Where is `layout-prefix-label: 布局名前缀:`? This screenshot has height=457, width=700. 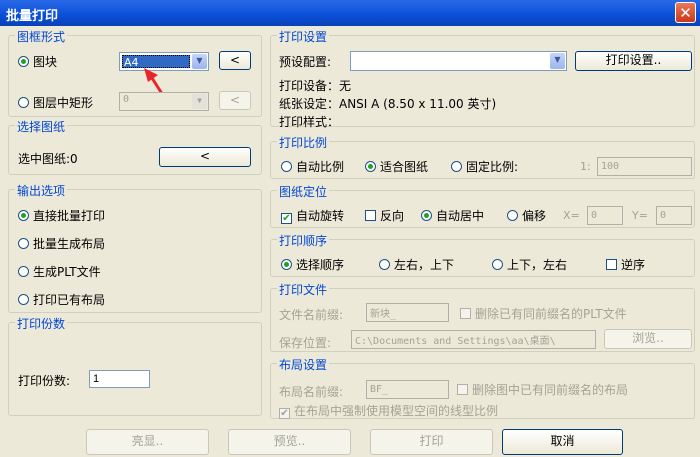 layout-prefix-label: 布局名前缀: is located at coordinates (311, 392).